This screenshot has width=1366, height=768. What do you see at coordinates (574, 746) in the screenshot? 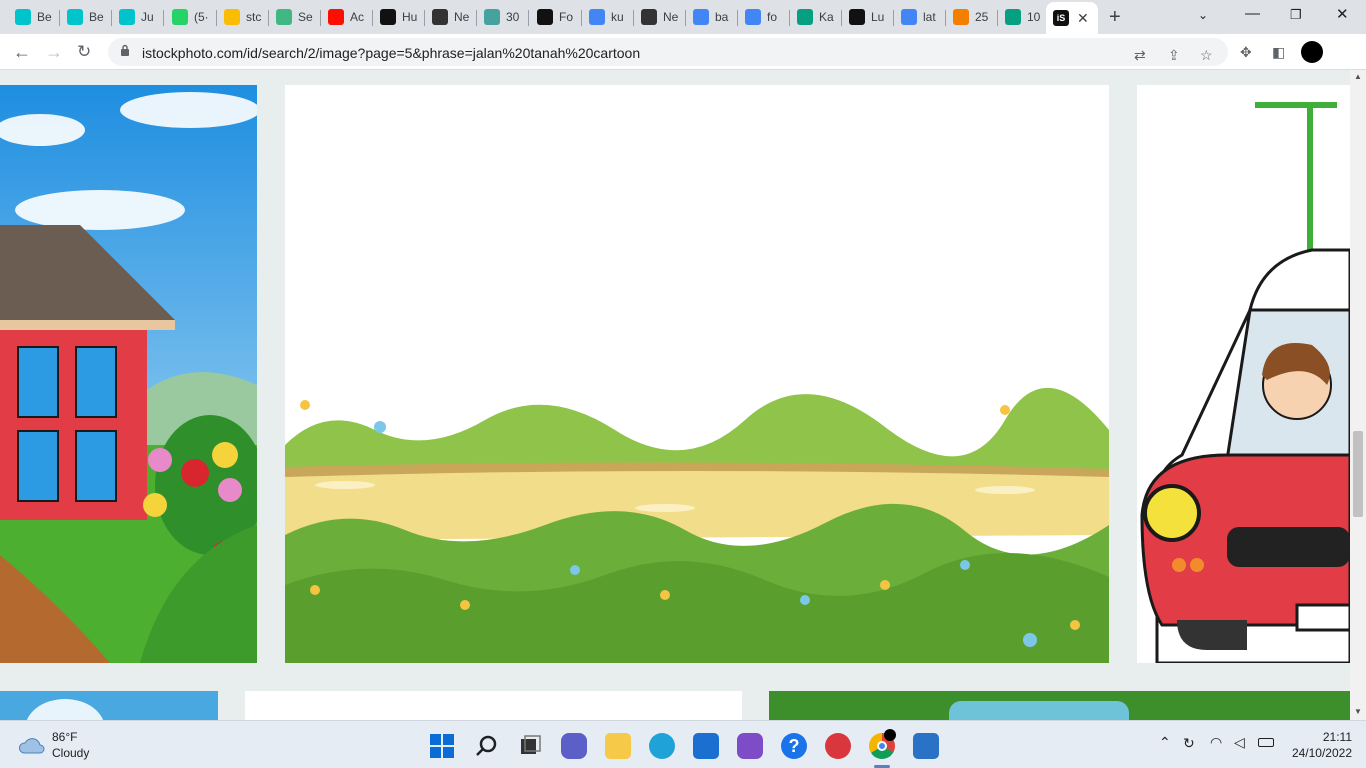
I see `teams-chat-icon` at bounding box center [574, 746].